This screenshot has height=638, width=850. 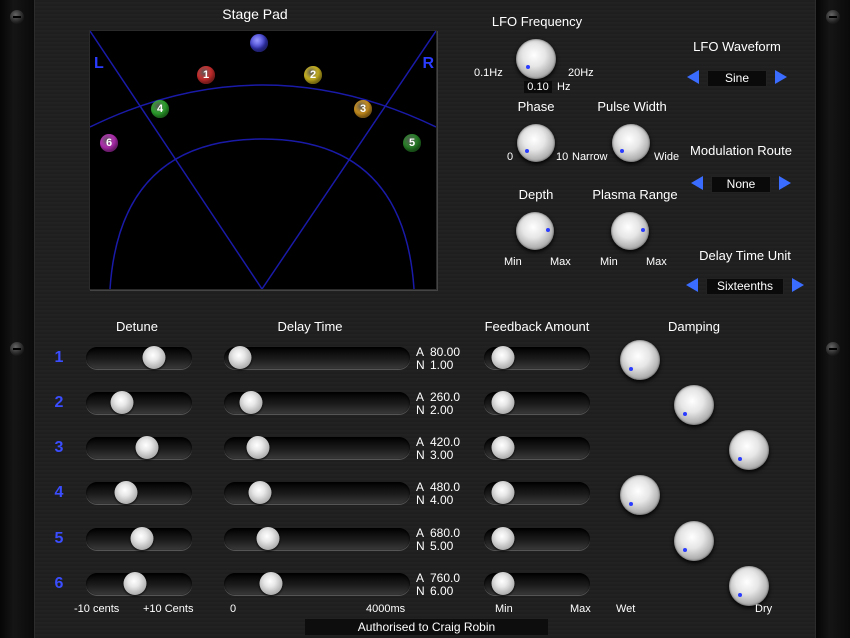 I want to click on pulse-width-label: Pulse Width, so click(x=632, y=106).